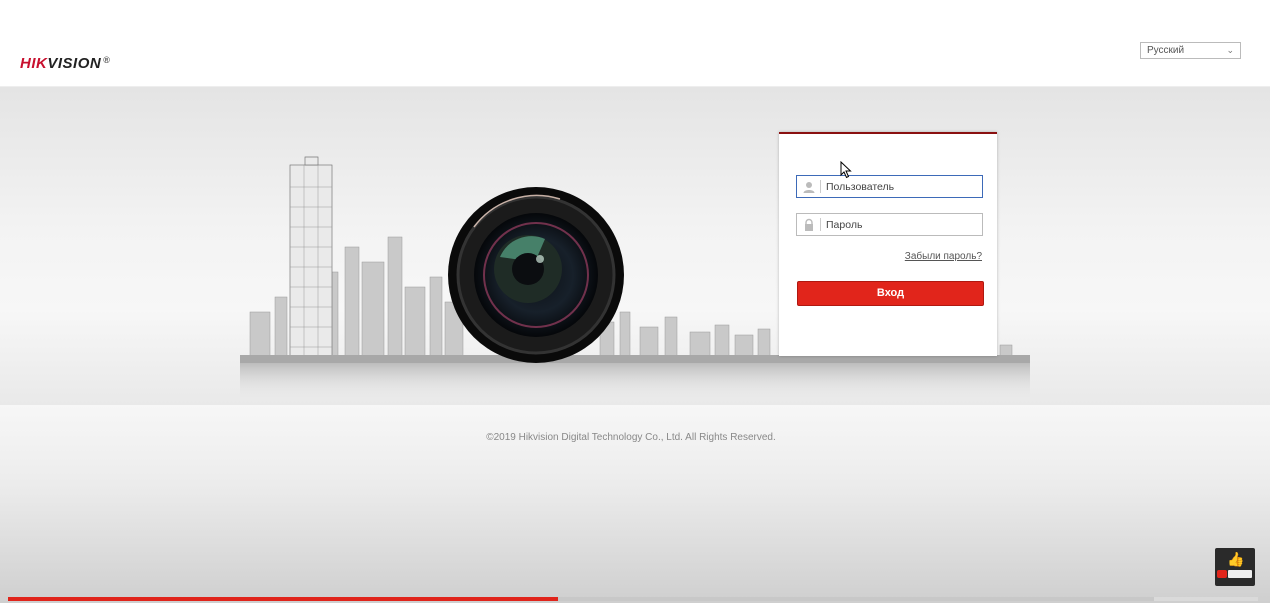 Image resolution: width=1270 pixels, height=603 pixels. I want to click on password-input, so click(901, 224).